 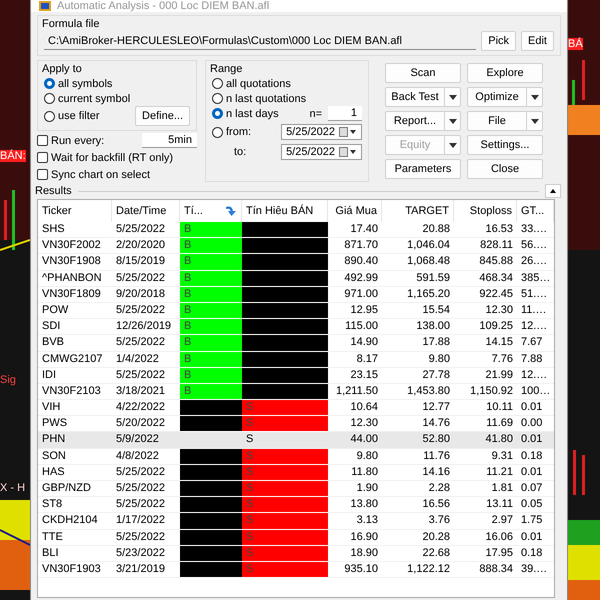 What do you see at coordinates (418, 570) in the screenshot?
I see `table-cell: 1,122.12` at bounding box center [418, 570].